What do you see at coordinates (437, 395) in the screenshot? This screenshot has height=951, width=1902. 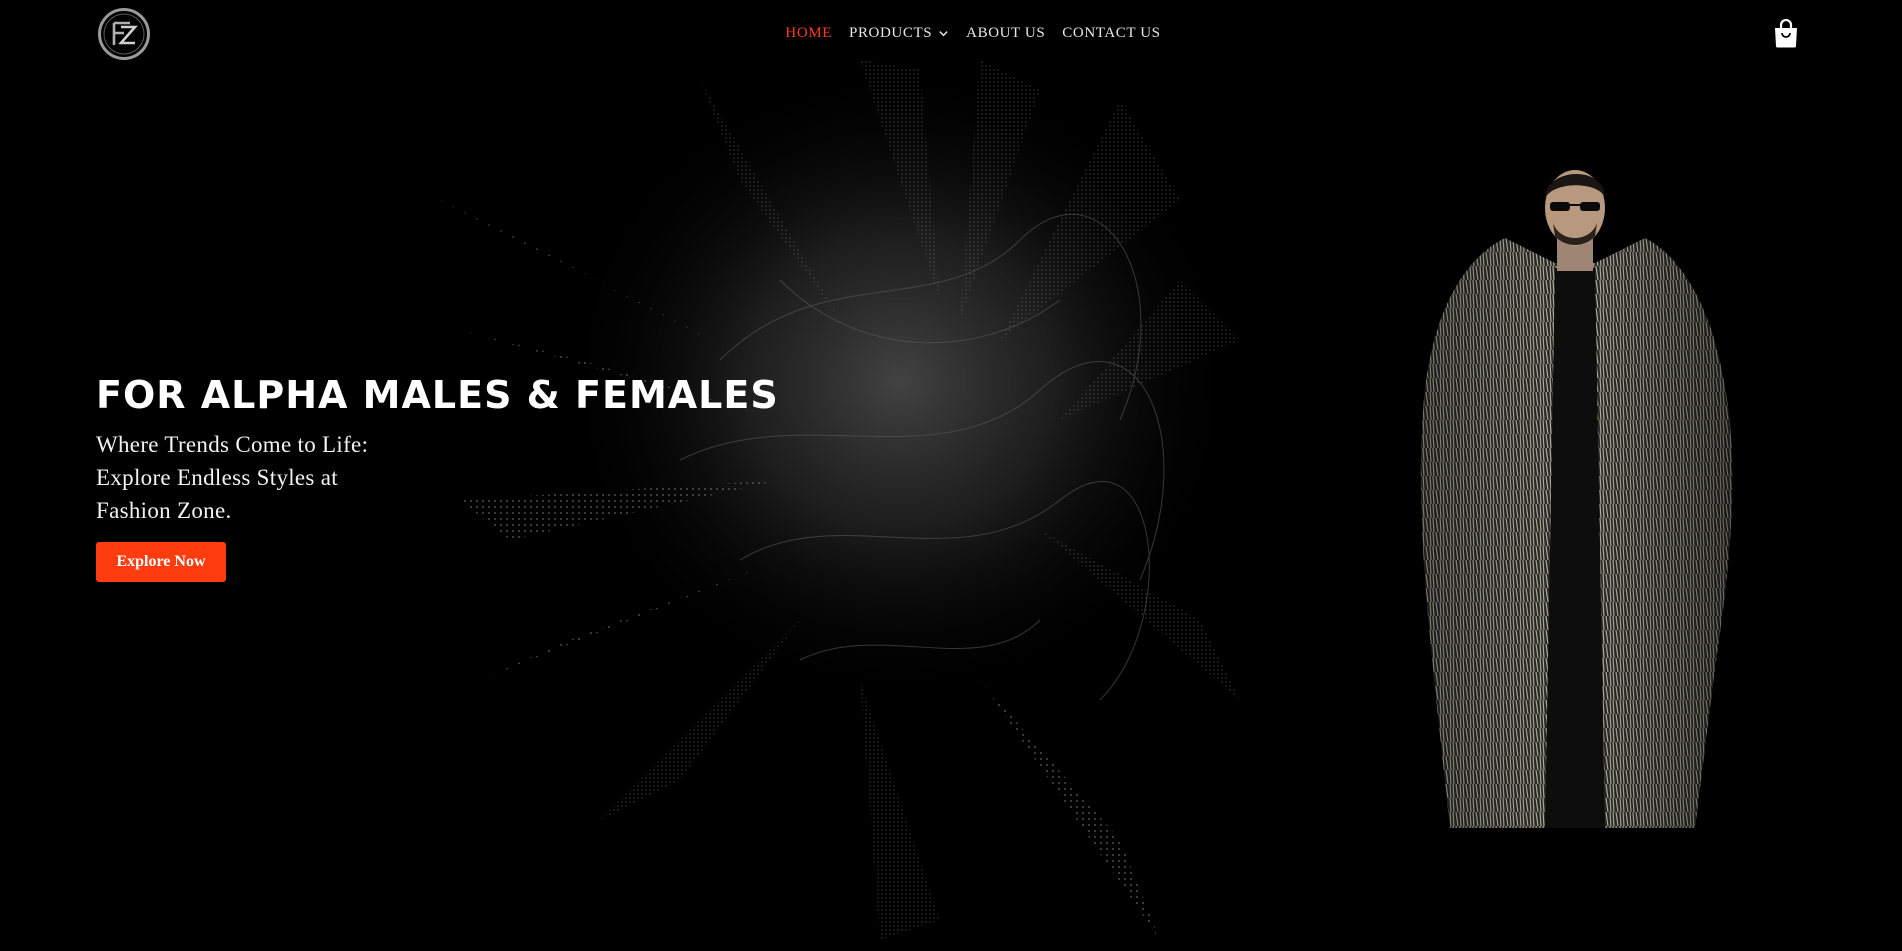 I see `hero-title: FOR ALPHA MALES & FEMALES` at bounding box center [437, 395].